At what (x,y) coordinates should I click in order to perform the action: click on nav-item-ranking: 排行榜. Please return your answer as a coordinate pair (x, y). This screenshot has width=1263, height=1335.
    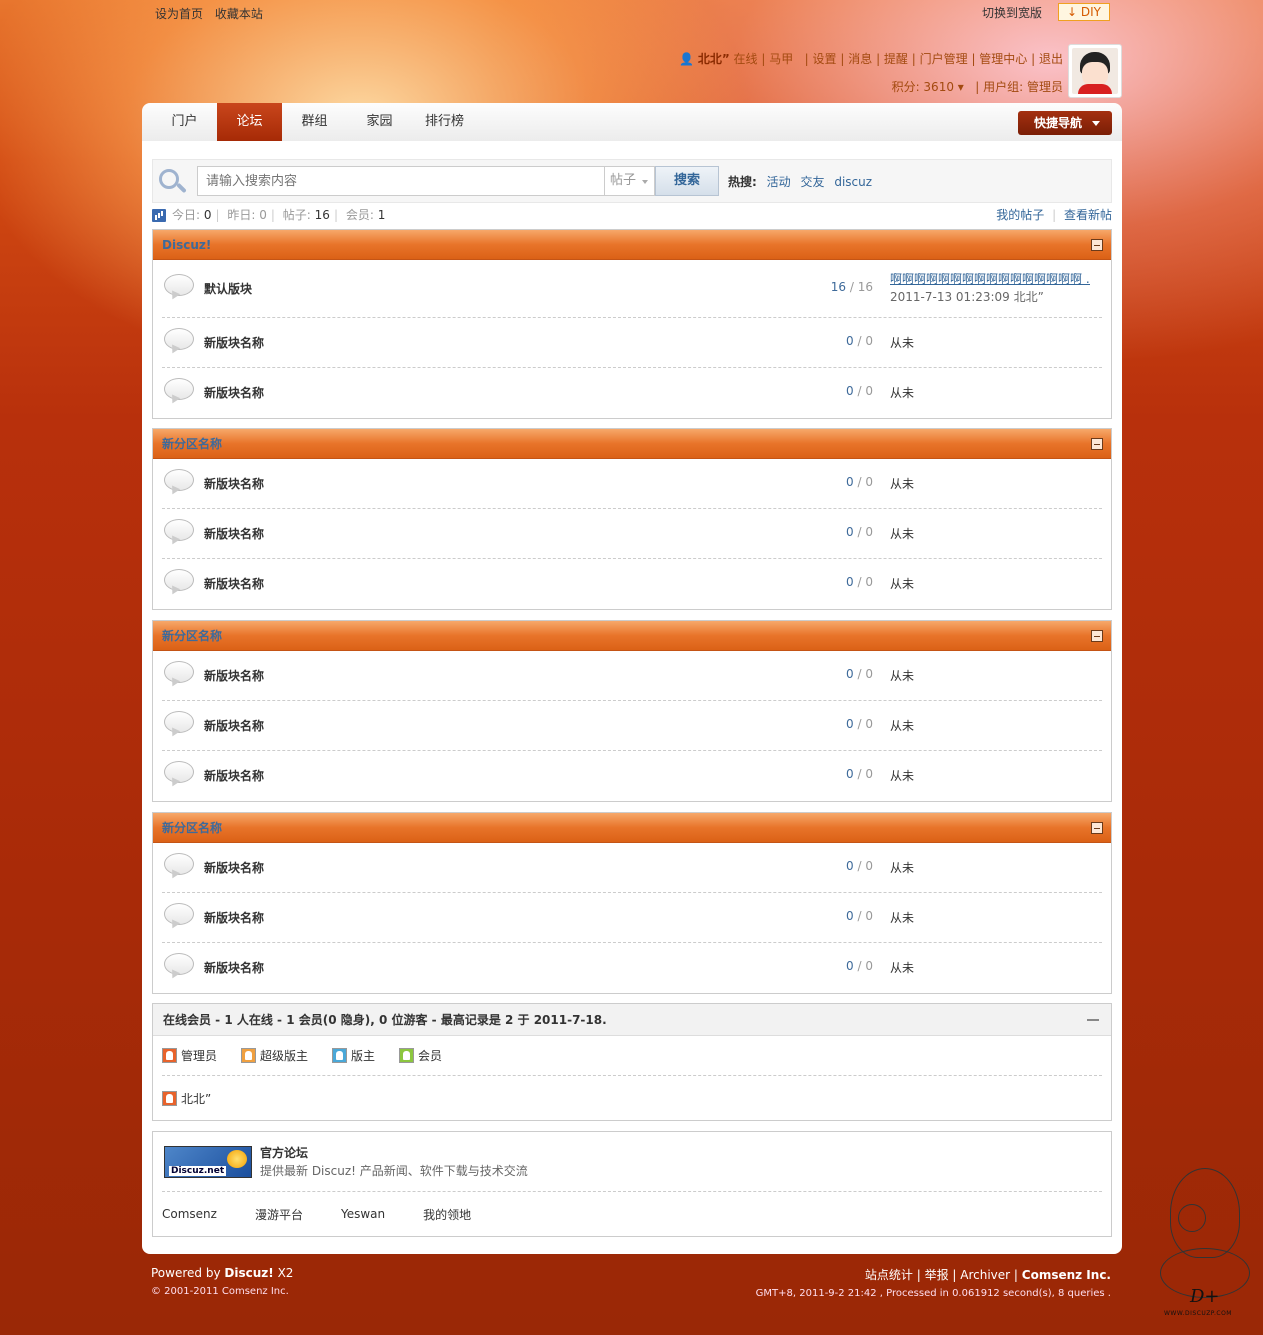
    Looking at the image, I should click on (444, 122).